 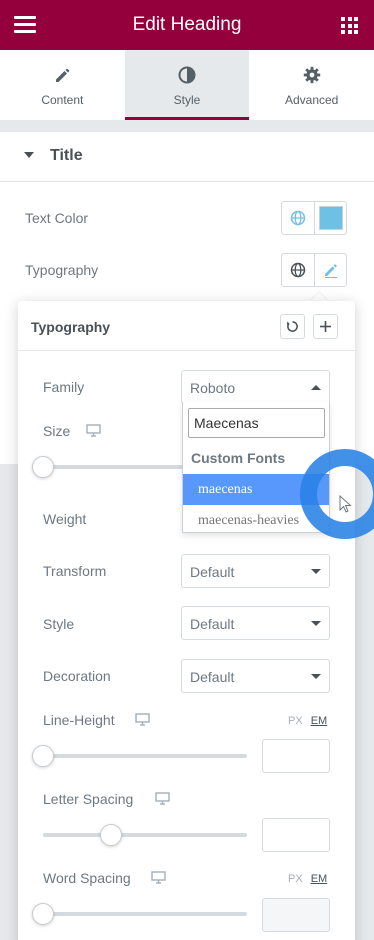 What do you see at coordinates (29, 155) in the screenshot?
I see `caret-down-icon` at bounding box center [29, 155].